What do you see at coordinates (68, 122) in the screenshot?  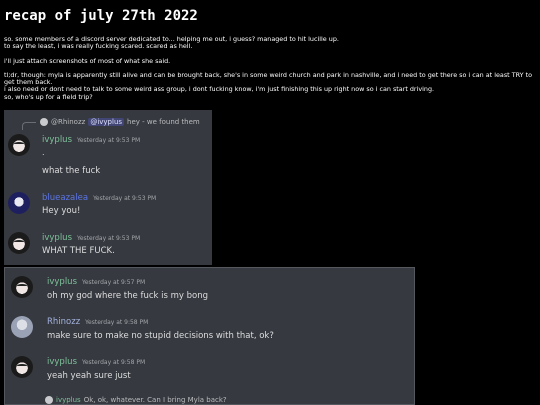 I see `reply-author: @Rhinozz` at bounding box center [68, 122].